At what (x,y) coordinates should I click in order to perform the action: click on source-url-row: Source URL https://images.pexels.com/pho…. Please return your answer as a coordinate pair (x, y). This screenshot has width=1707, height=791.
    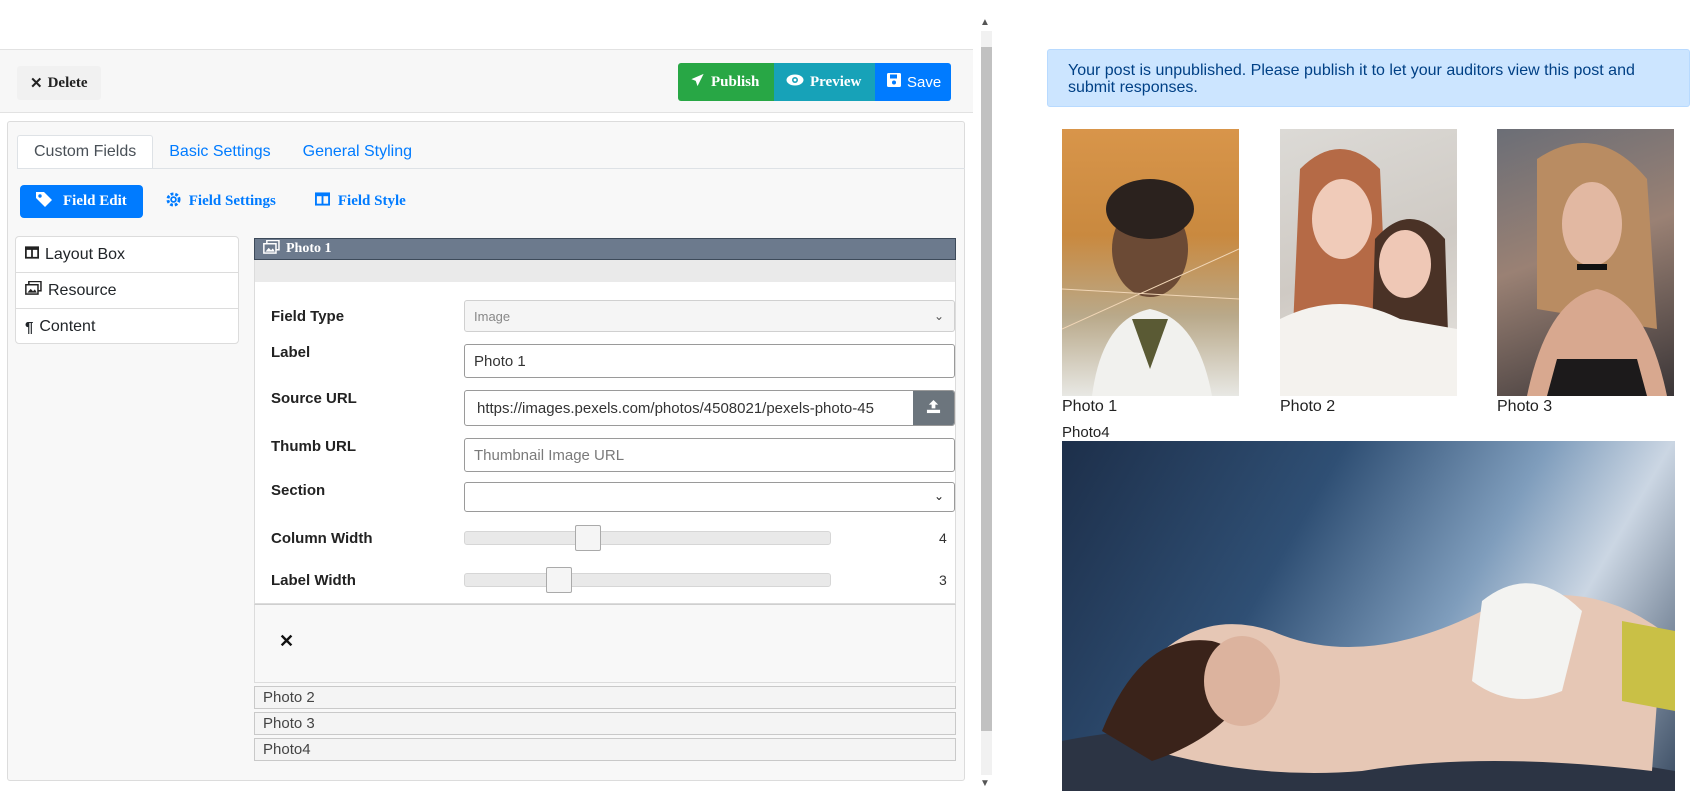
    Looking at the image, I should click on (613, 408).